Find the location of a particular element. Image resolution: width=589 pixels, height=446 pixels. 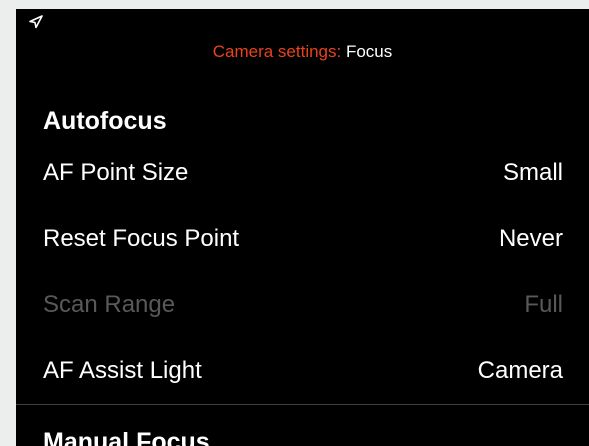

section-heading-autofocus: Autofocus is located at coordinates (105, 121).